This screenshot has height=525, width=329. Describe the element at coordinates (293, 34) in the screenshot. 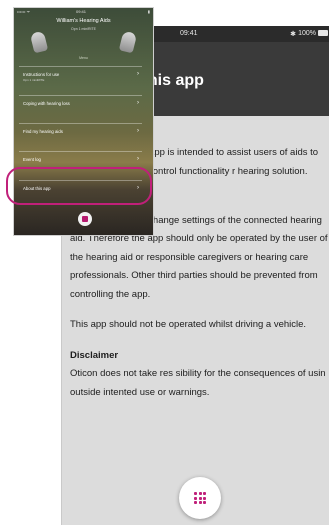

I see `bluetooth-icon: ✱` at that location.